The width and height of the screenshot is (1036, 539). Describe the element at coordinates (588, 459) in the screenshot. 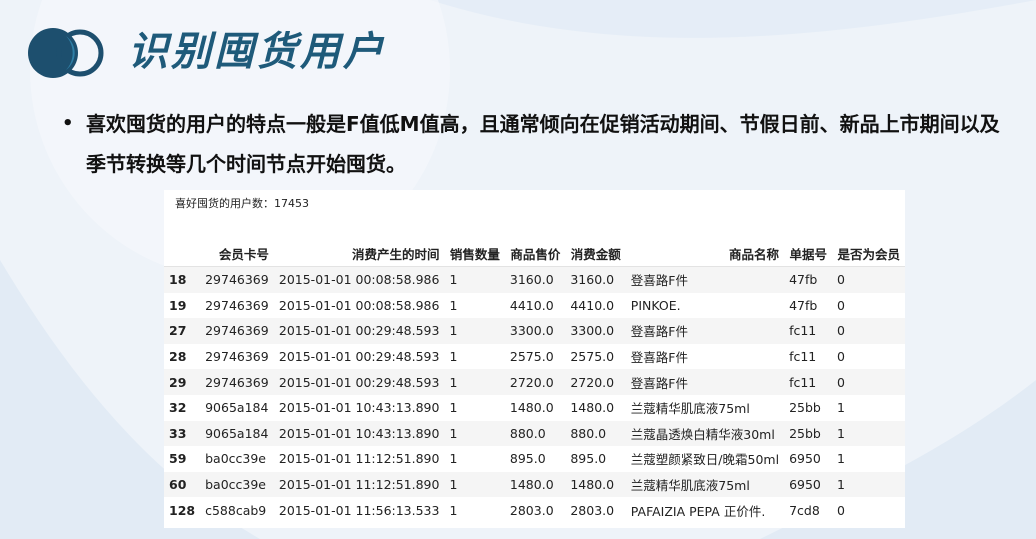

I see `table-cell-amount: 895.0` at that location.